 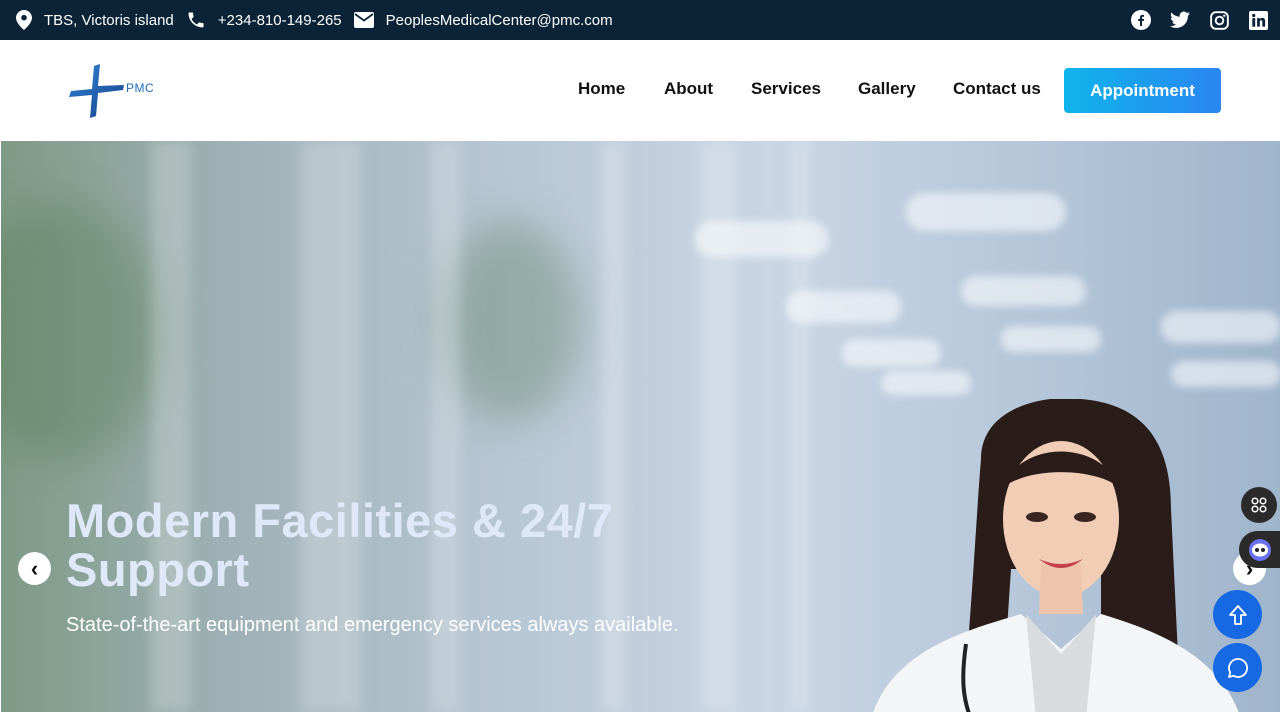 I want to click on chat-button, so click(x=1237, y=667).